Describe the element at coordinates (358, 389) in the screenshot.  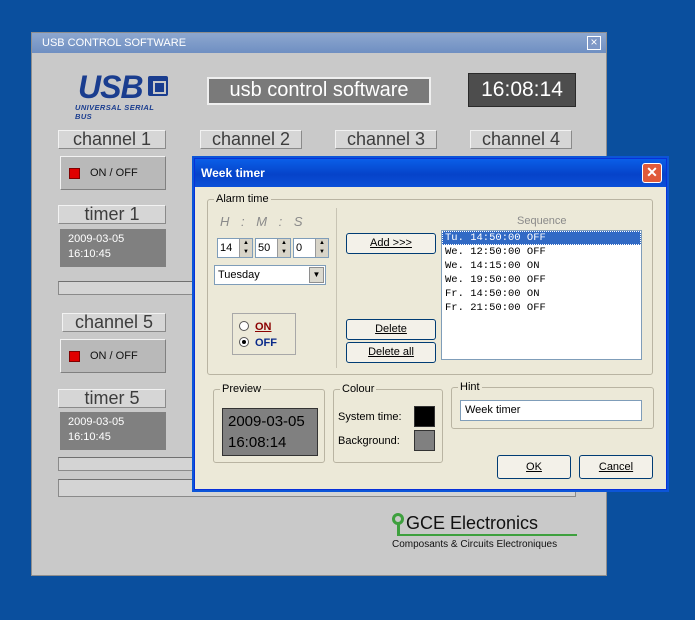
I see `colour-group-title: Colour` at that location.